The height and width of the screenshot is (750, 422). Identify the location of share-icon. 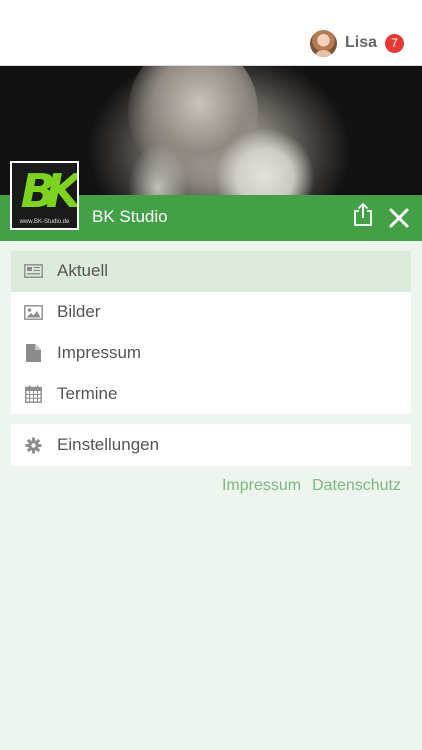
(363, 214).